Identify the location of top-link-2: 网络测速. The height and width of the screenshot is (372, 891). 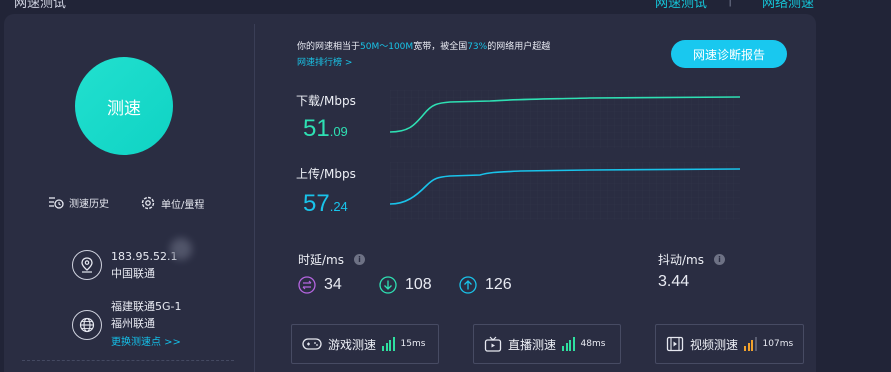
(788, 5).